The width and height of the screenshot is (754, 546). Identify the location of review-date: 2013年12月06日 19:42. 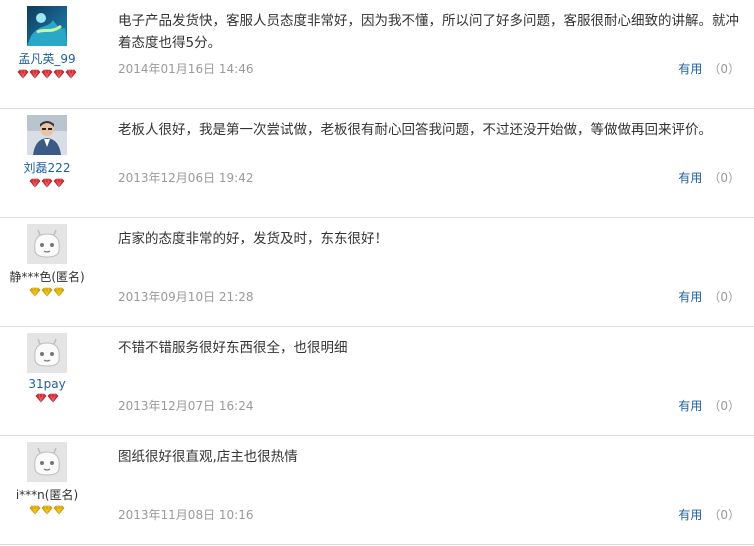
(186, 178).